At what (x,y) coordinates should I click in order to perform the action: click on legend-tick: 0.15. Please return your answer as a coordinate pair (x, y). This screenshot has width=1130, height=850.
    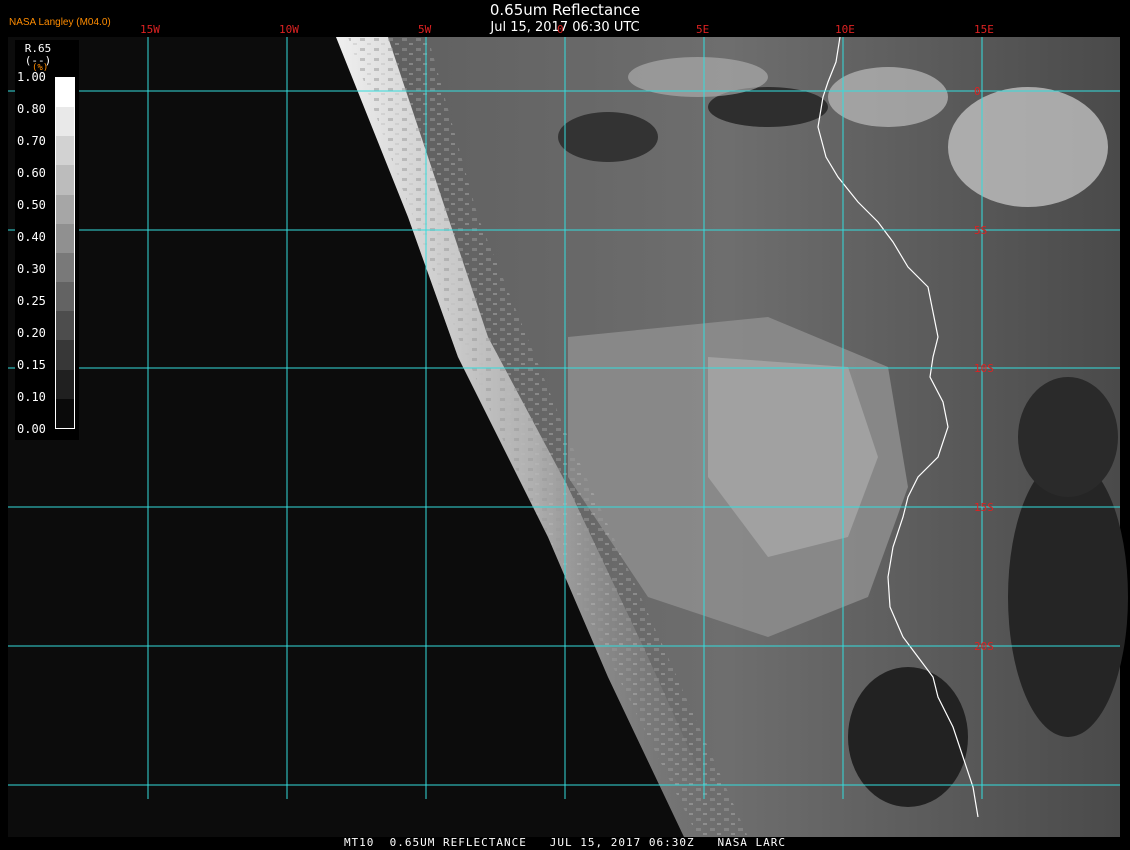
    Looking at the image, I should click on (31, 365).